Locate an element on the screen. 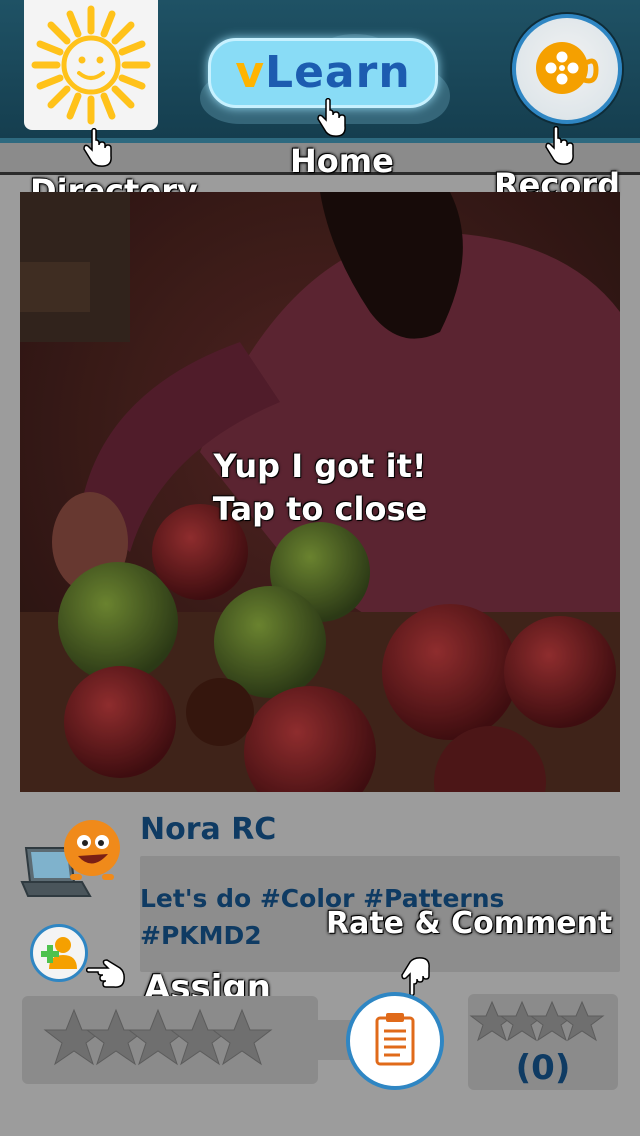 The image size is (640, 1136). sun-icon is located at coordinates (91, 65).